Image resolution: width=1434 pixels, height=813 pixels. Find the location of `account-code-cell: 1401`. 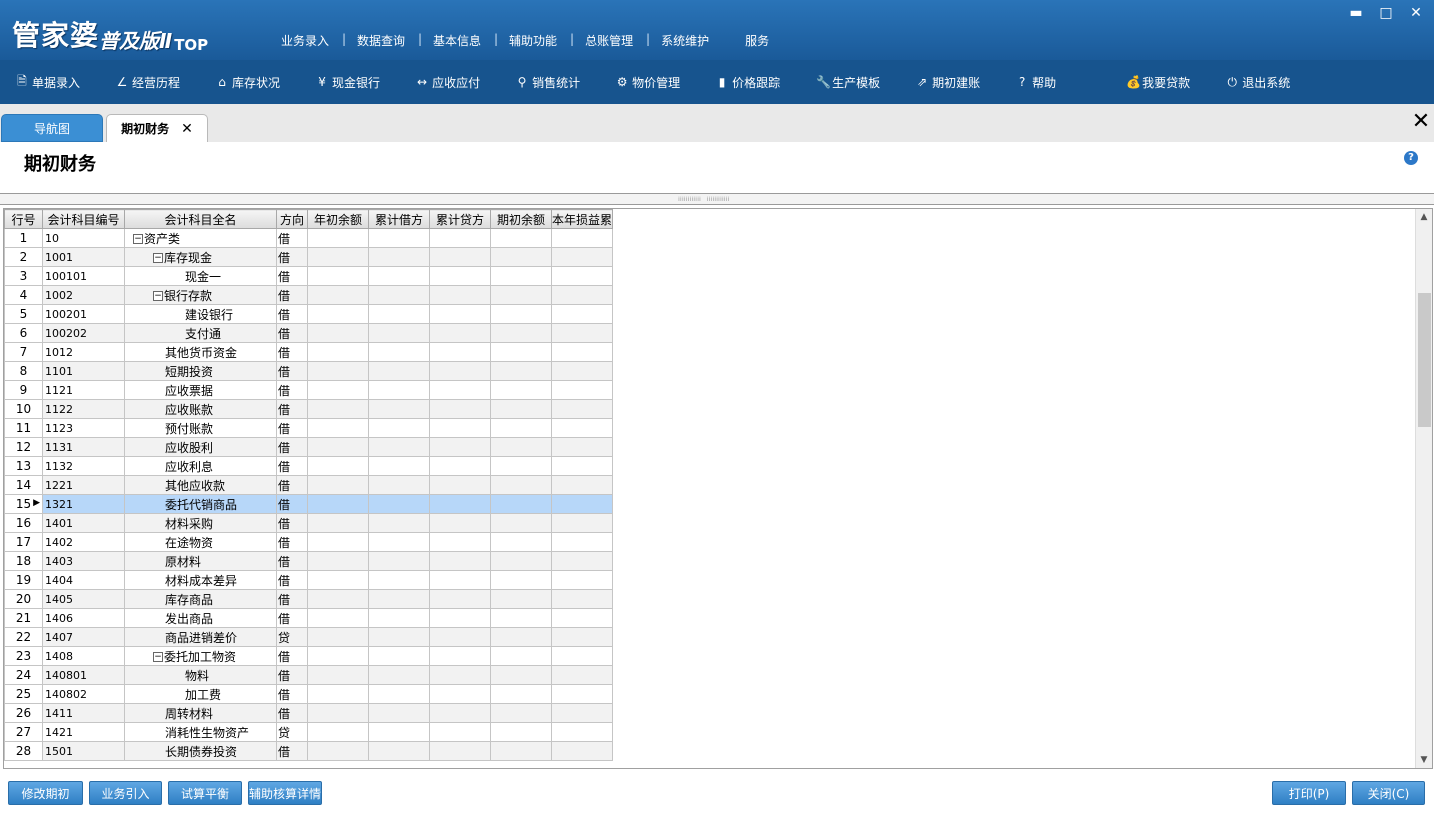

account-code-cell: 1401 is located at coordinates (83, 523).